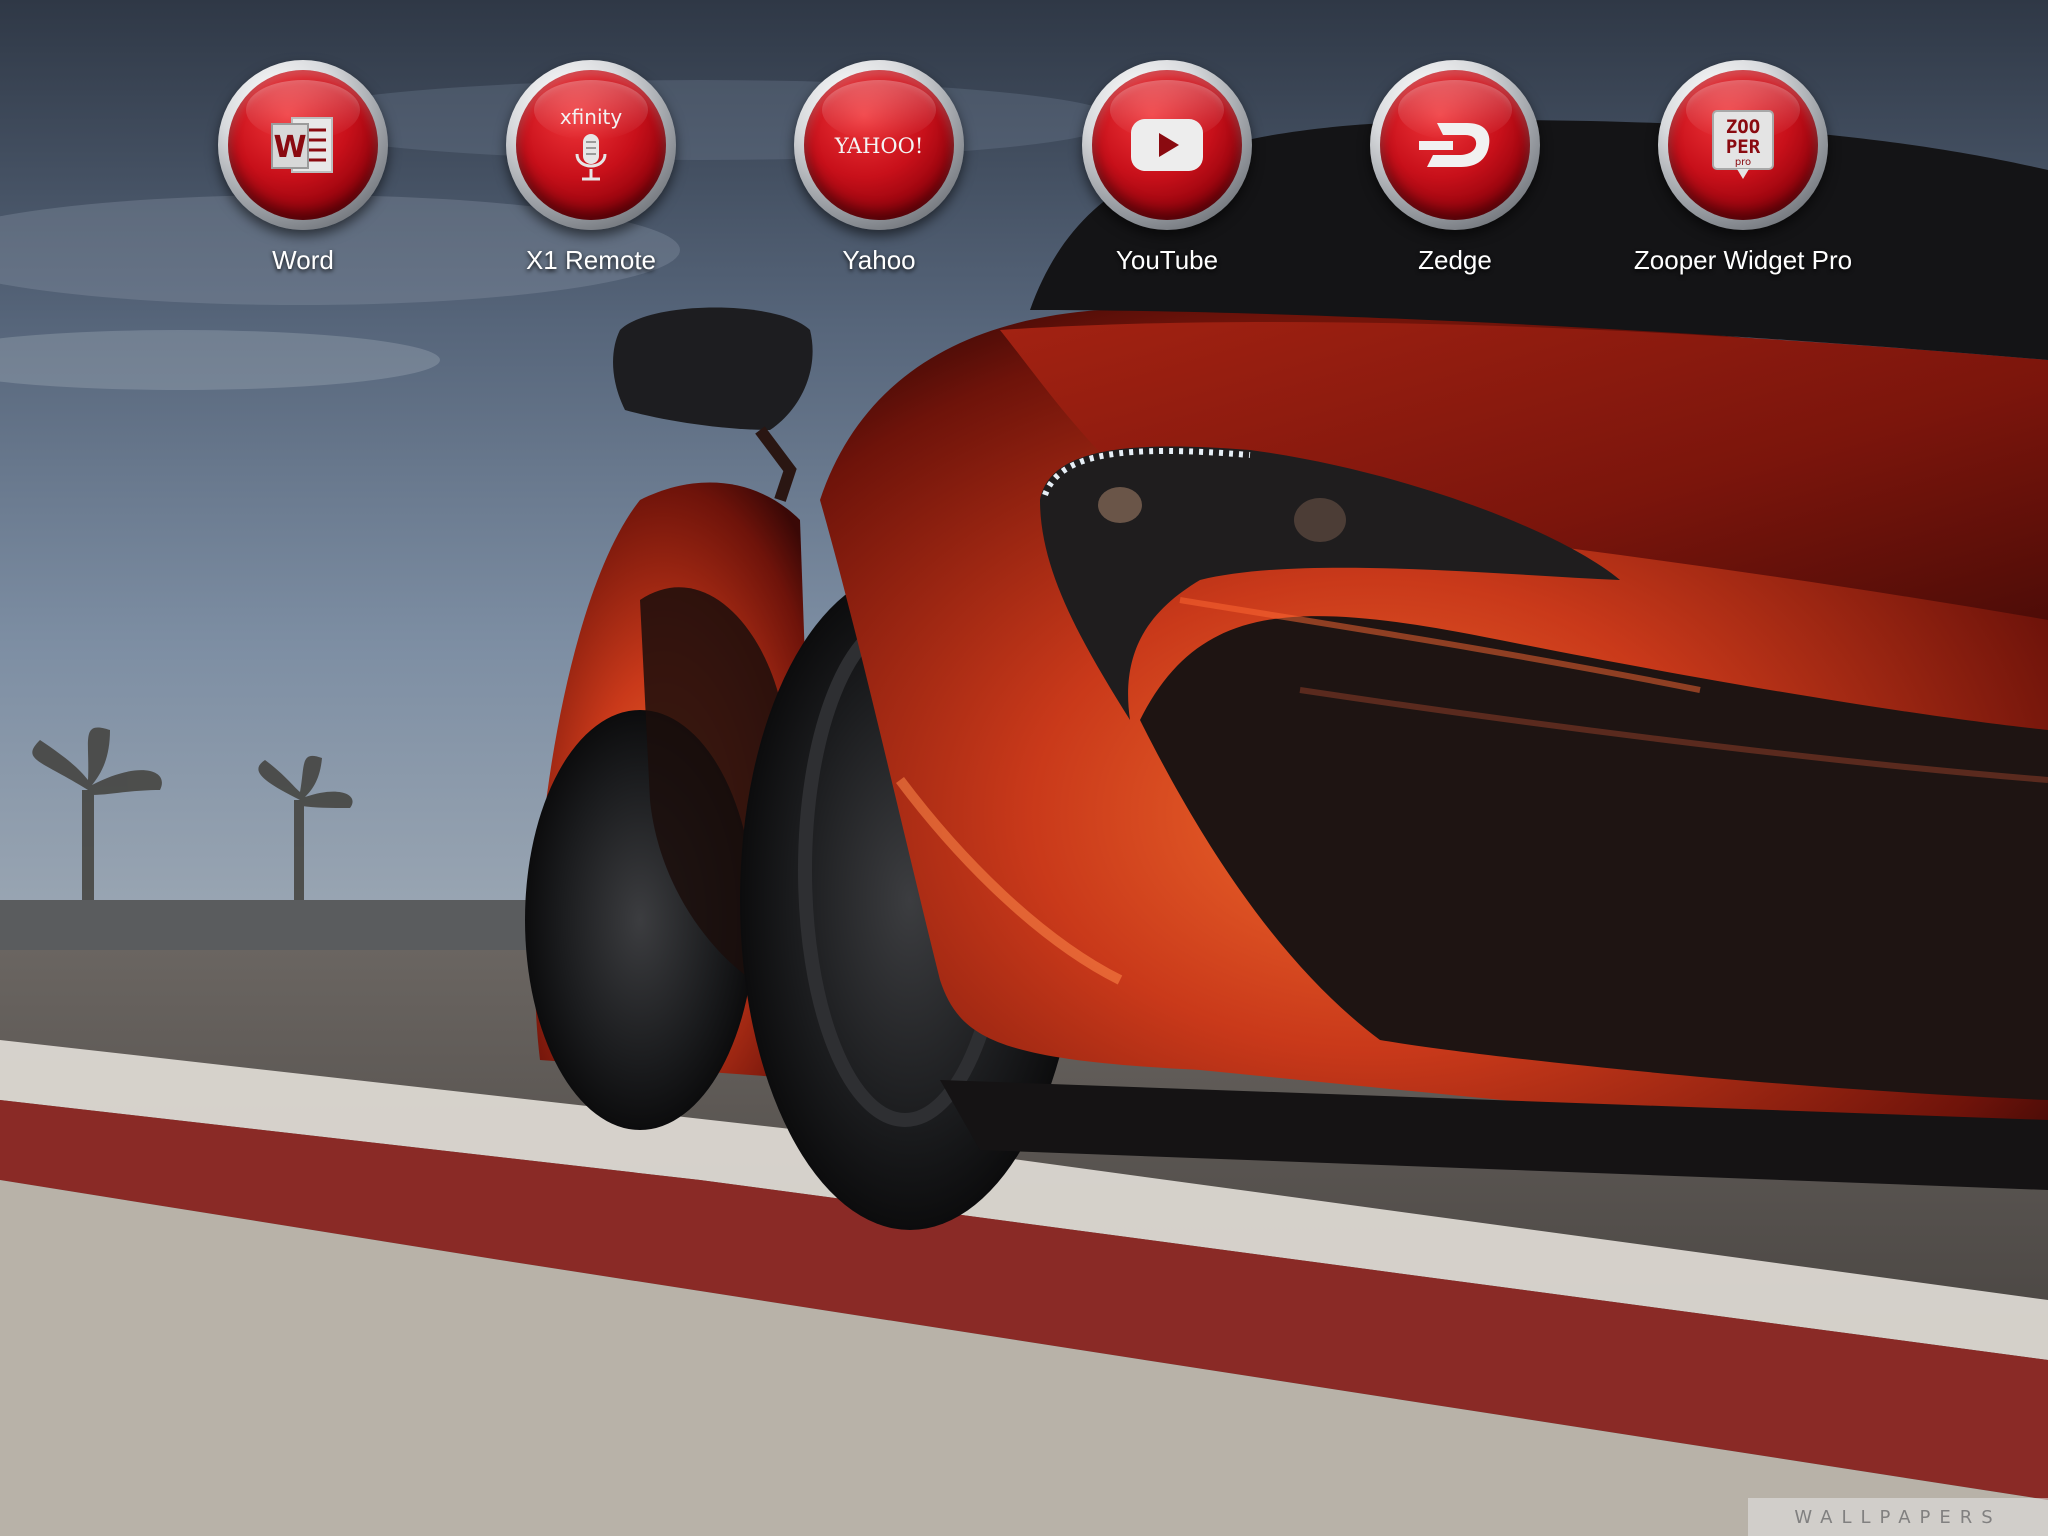 This screenshot has height=1536, width=2048. Describe the element at coordinates (1743, 127) in the screenshot. I see `zooper-glyph-line1: ZOO` at that location.